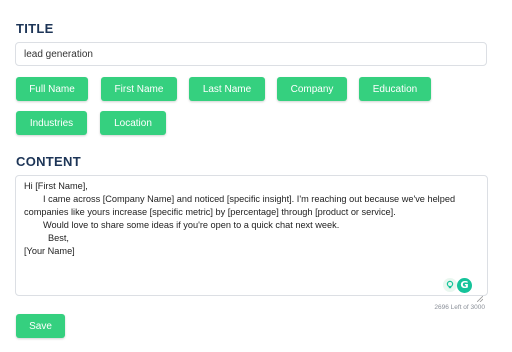  I want to click on placeholder-last-name-button: Last Name, so click(227, 89).